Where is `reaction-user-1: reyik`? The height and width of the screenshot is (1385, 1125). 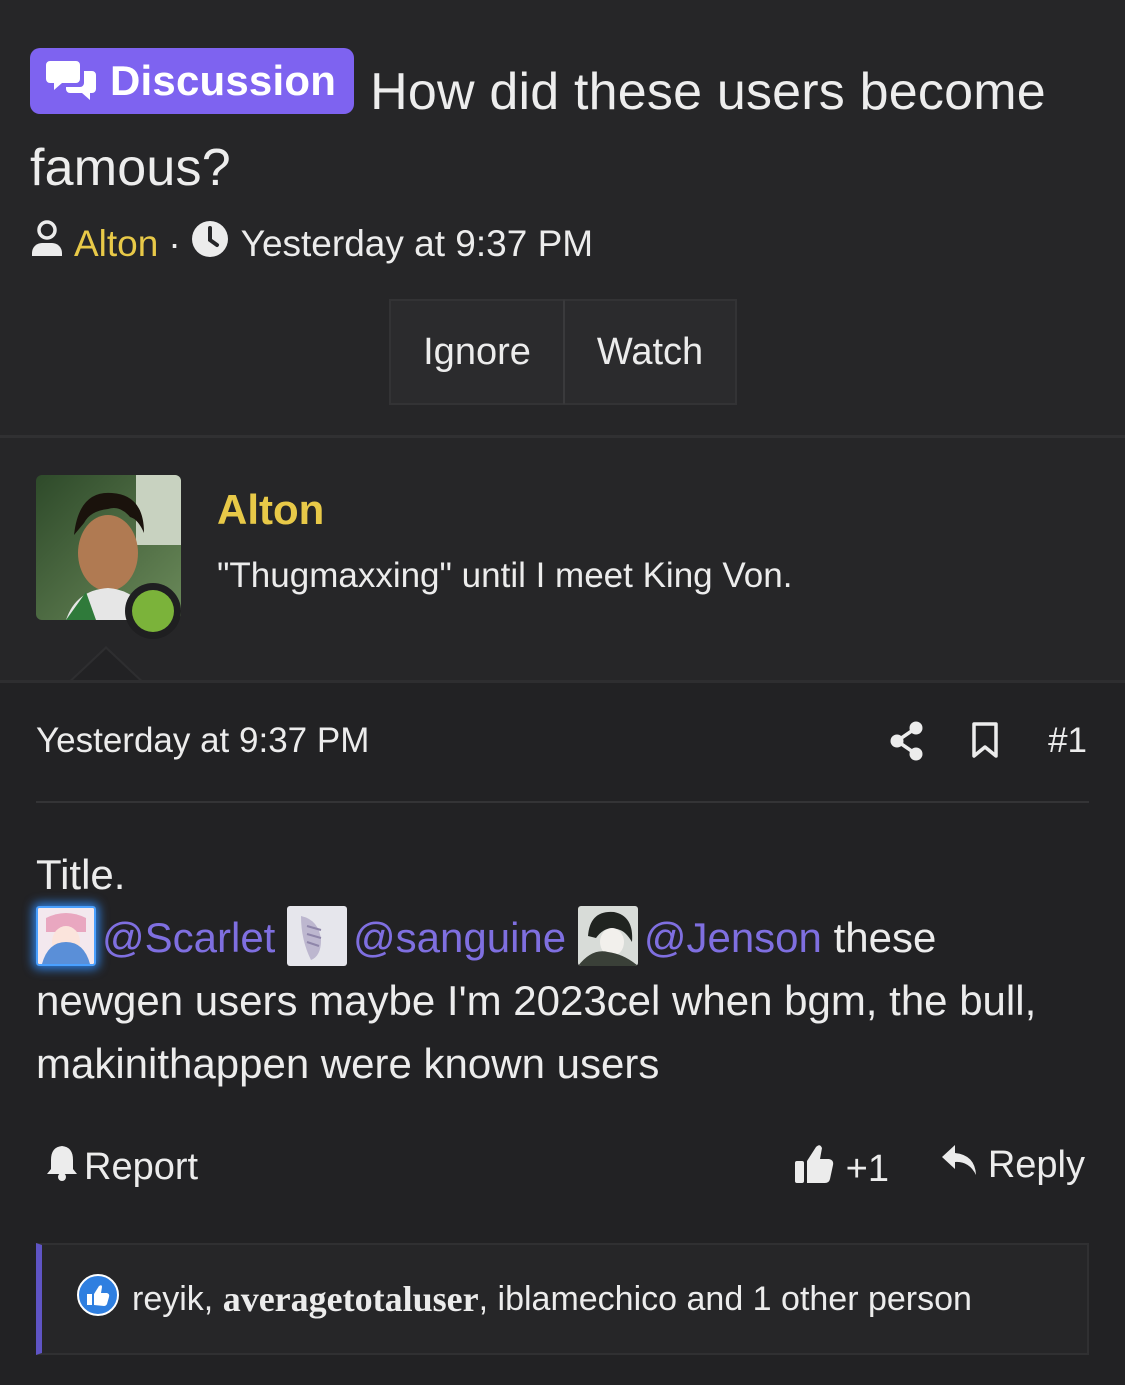 reaction-user-1: reyik is located at coordinates (168, 1299).